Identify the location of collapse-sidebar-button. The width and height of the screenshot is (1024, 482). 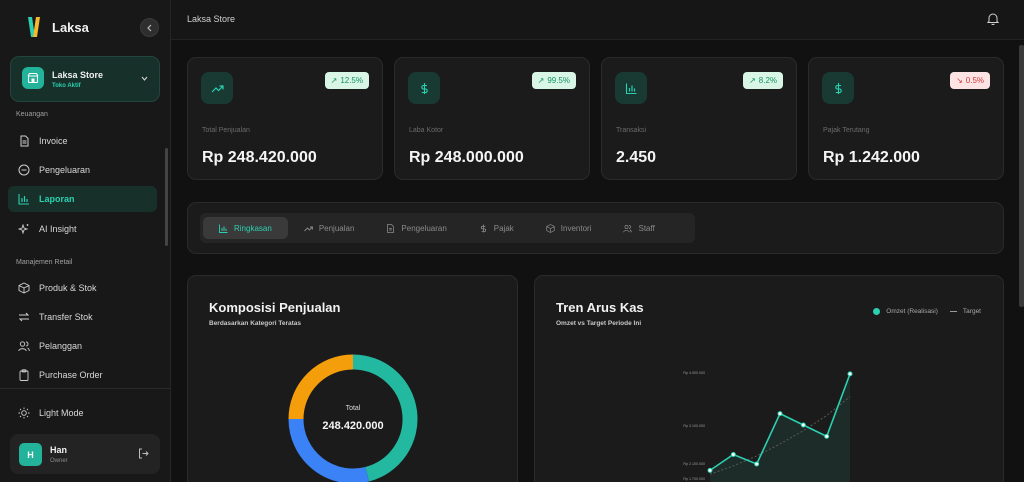
(149, 27).